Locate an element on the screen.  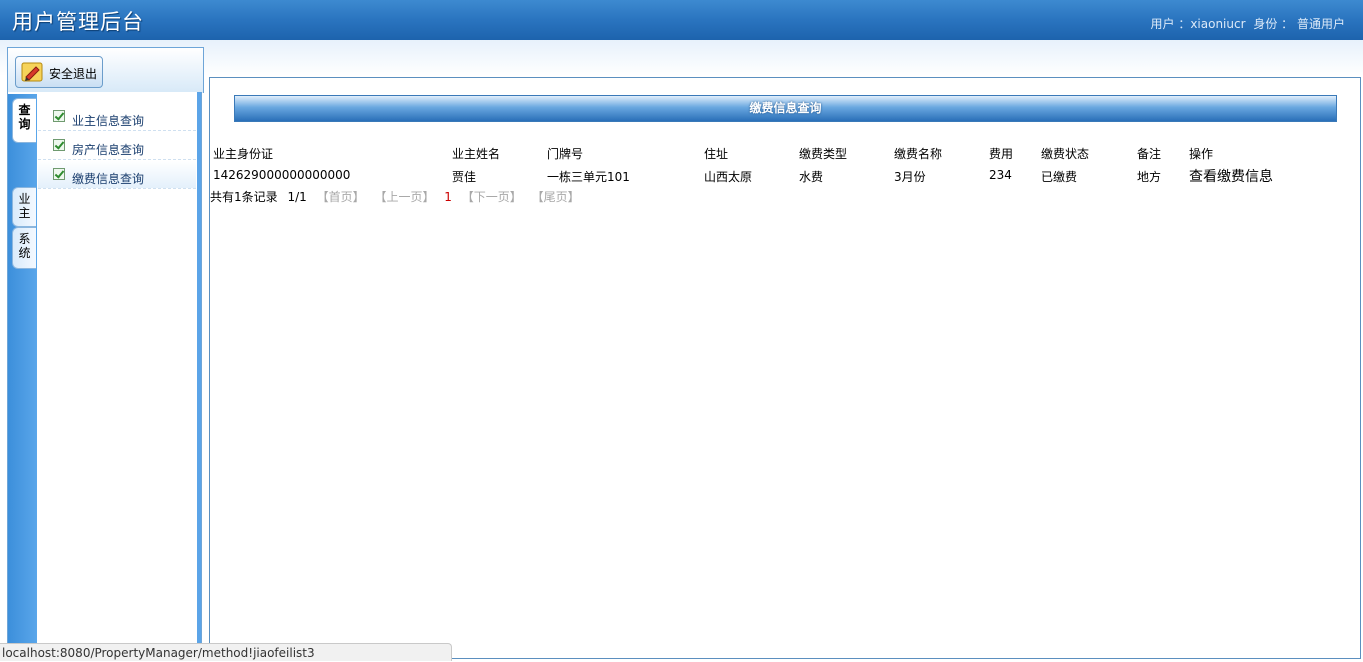
pagination: 共有1条记录 1/1 【首页】 【上一页】 1 【下一页】 【尾页】 is located at coordinates (398, 196).